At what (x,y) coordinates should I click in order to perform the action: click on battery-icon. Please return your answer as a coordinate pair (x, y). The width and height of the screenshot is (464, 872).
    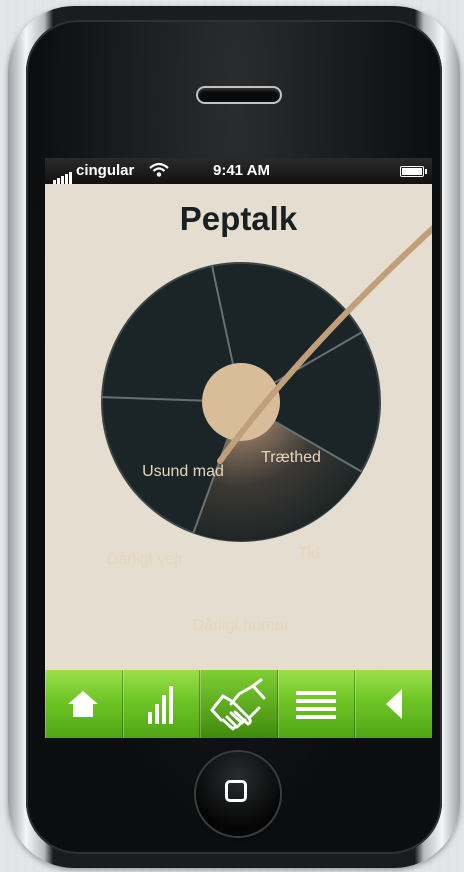
    Looking at the image, I should click on (413, 171).